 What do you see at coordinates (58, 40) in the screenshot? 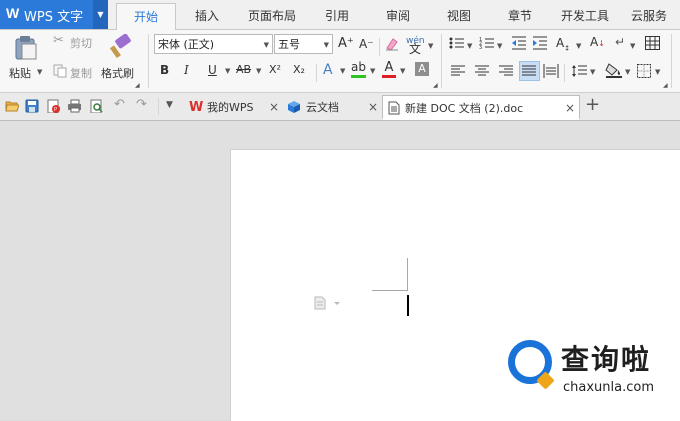
I see `scissors-icon: ✂` at bounding box center [58, 40].